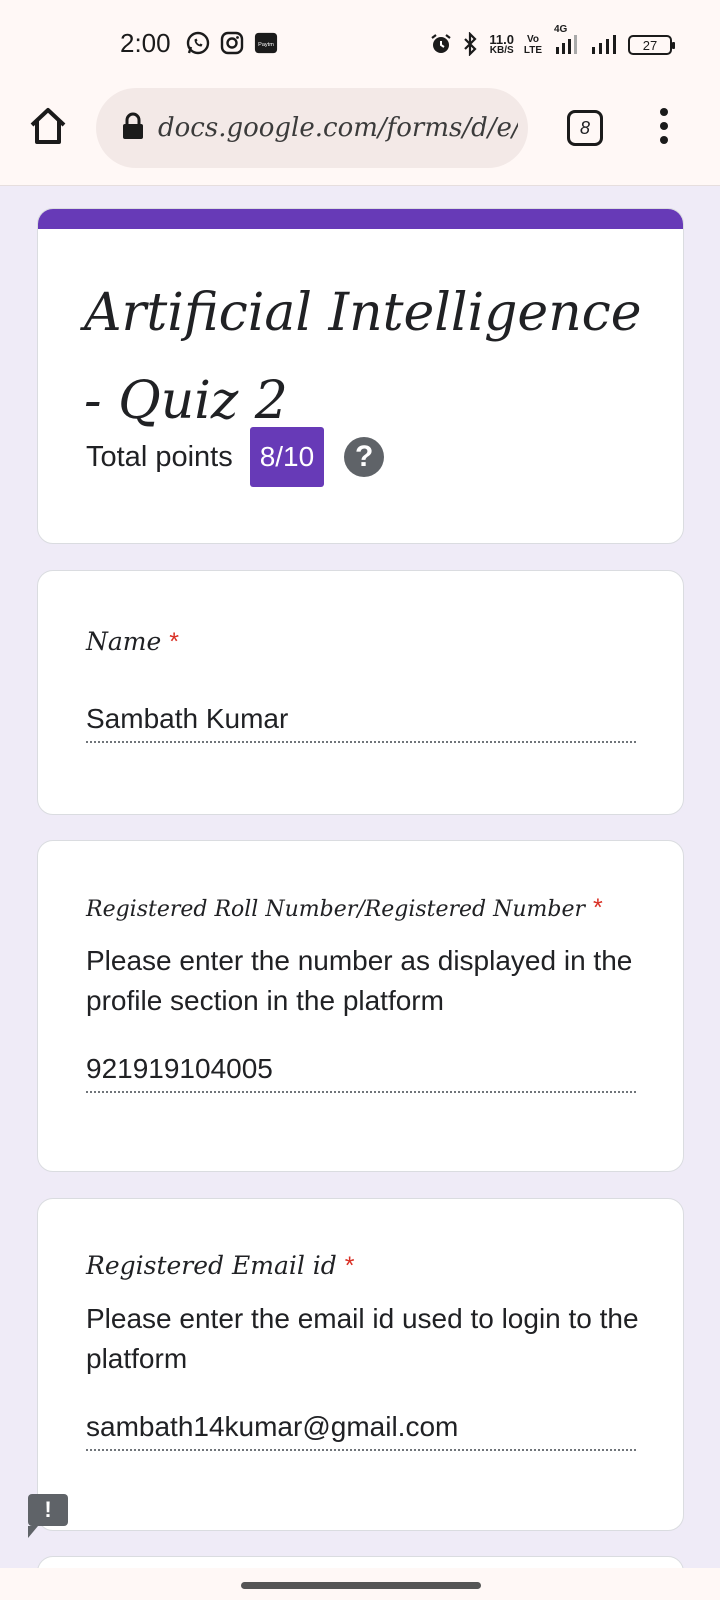 The width and height of the screenshot is (720, 1600). What do you see at coordinates (133, 128) in the screenshot?
I see `lock-icon` at bounding box center [133, 128].